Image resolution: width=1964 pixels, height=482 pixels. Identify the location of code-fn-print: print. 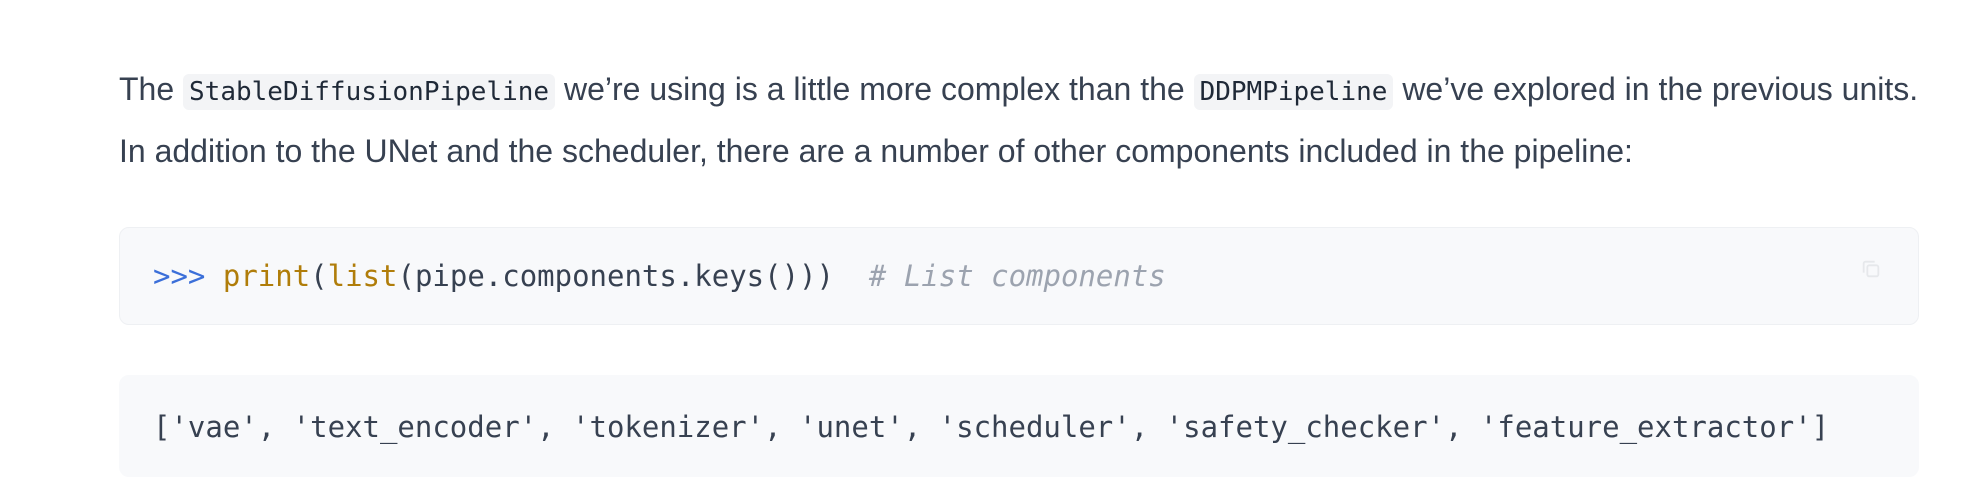
(266, 276).